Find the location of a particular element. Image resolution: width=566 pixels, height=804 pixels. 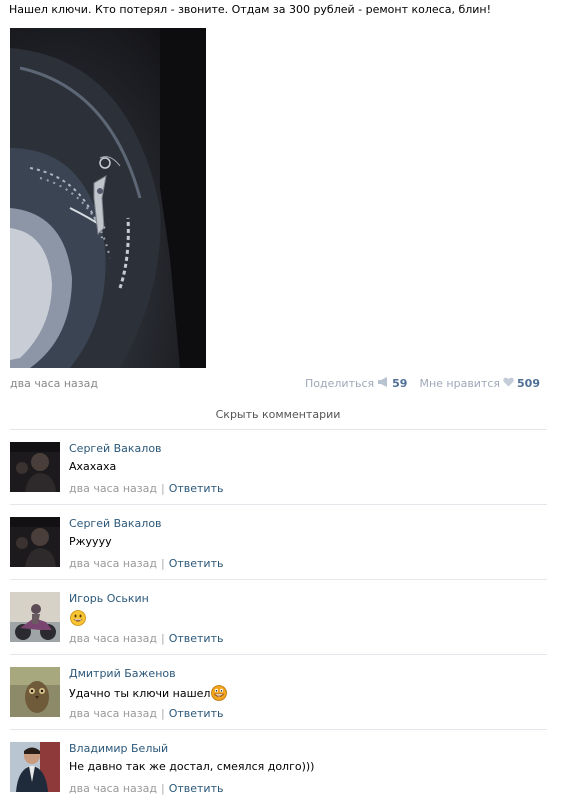

comment-text-content: Ржуууу is located at coordinates (90, 541).